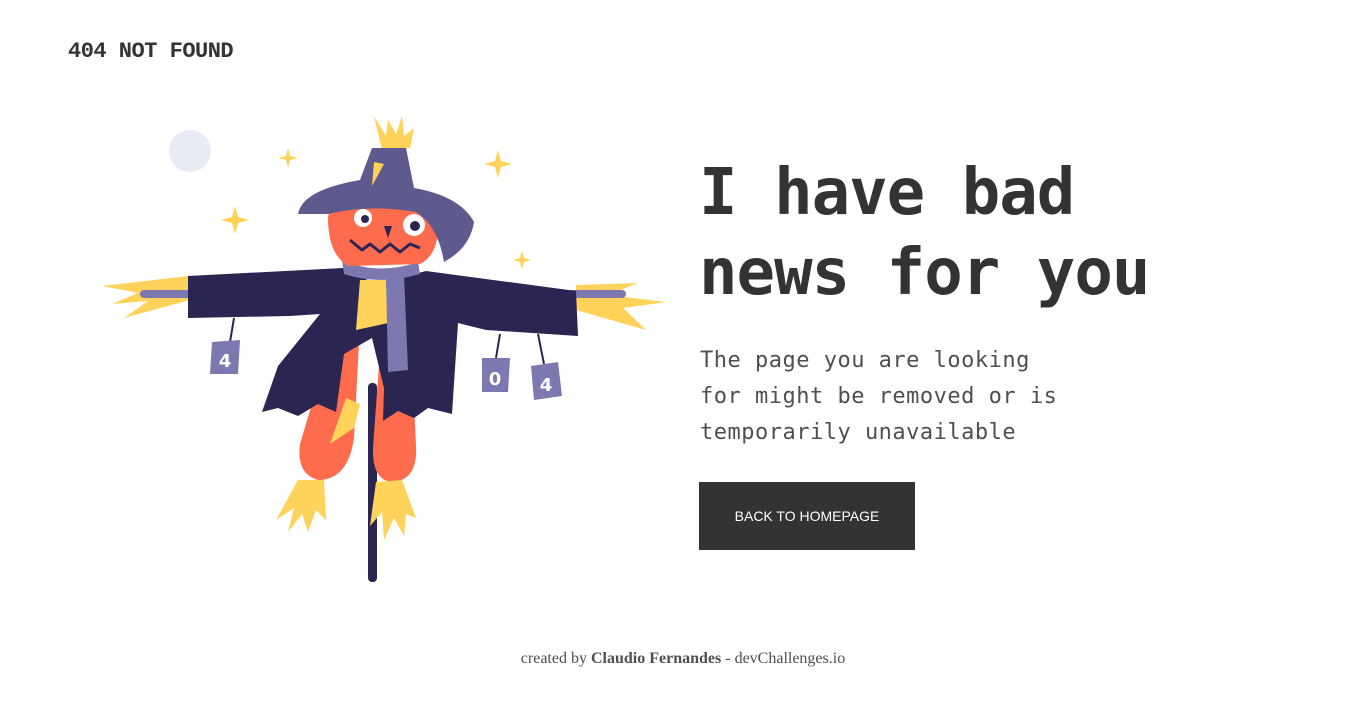 Image resolution: width=1366 pixels, height=702 pixels. I want to click on footer-author-link: Claudio Fernandes, so click(656, 658).